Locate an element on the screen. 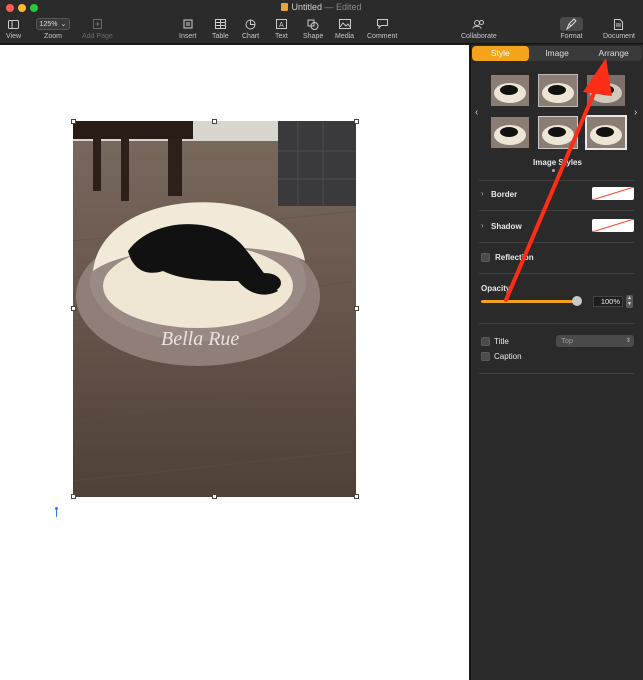 The image size is (643, 680). title-checkbox is located at coordinates (485, 341).